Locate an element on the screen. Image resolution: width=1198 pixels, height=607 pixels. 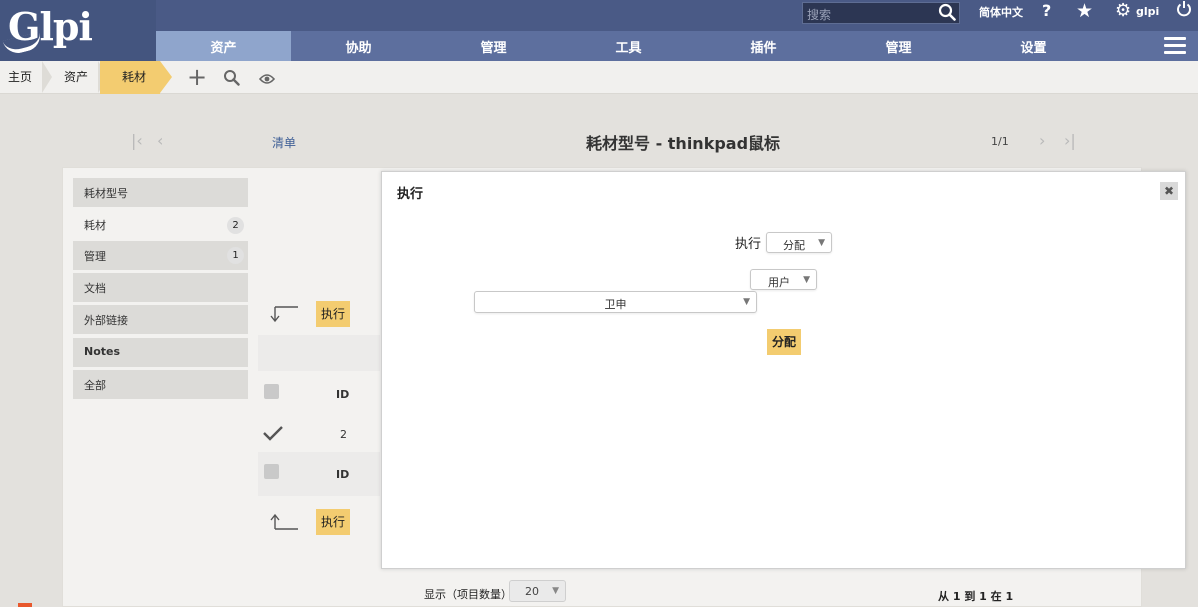
star-icon: ★ is located at coordinates (1084, 11).